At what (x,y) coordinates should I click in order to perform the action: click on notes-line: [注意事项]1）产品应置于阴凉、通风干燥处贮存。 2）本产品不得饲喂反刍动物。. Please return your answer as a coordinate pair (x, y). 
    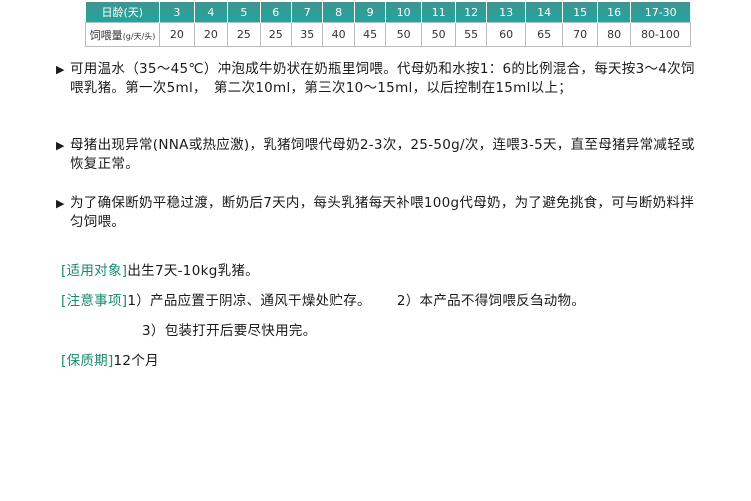
    Looking at the image, I should click on (323, 301).